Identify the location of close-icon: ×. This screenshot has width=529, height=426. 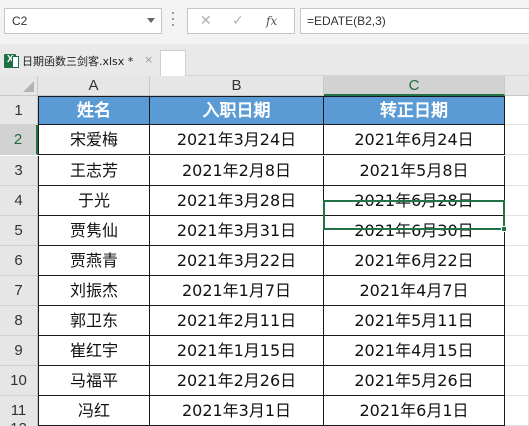
(148, 59).